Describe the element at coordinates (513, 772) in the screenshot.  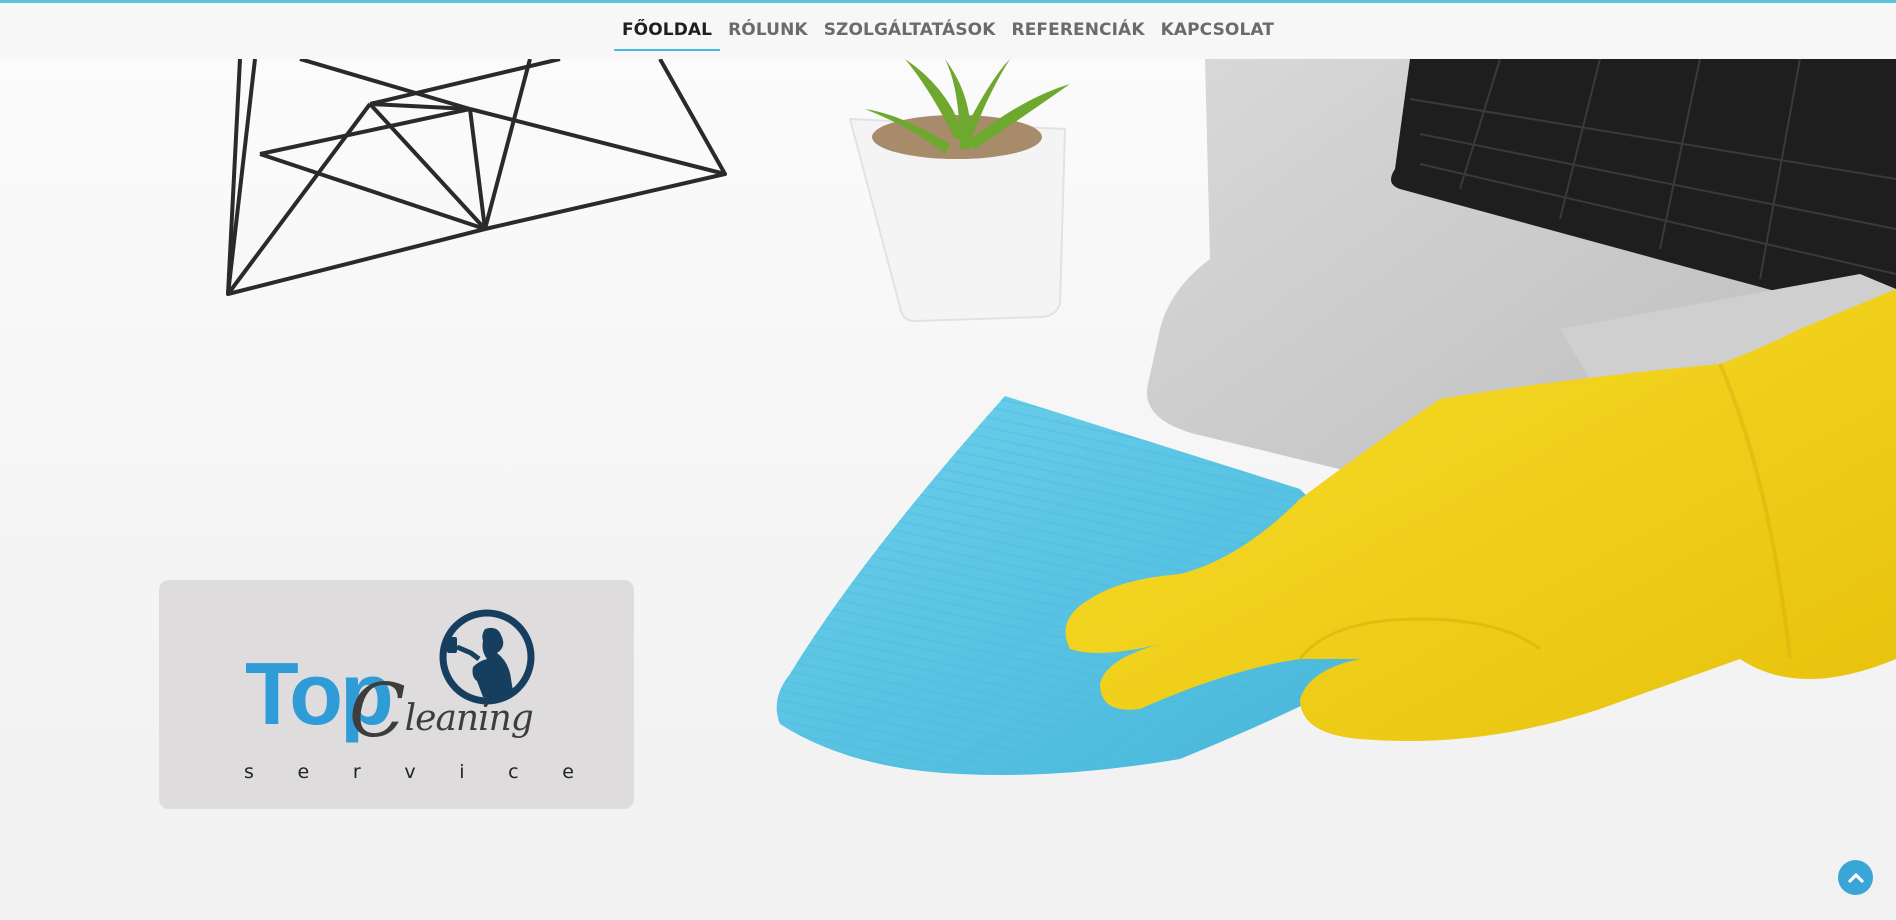
I see `service-letter: c` at that location.